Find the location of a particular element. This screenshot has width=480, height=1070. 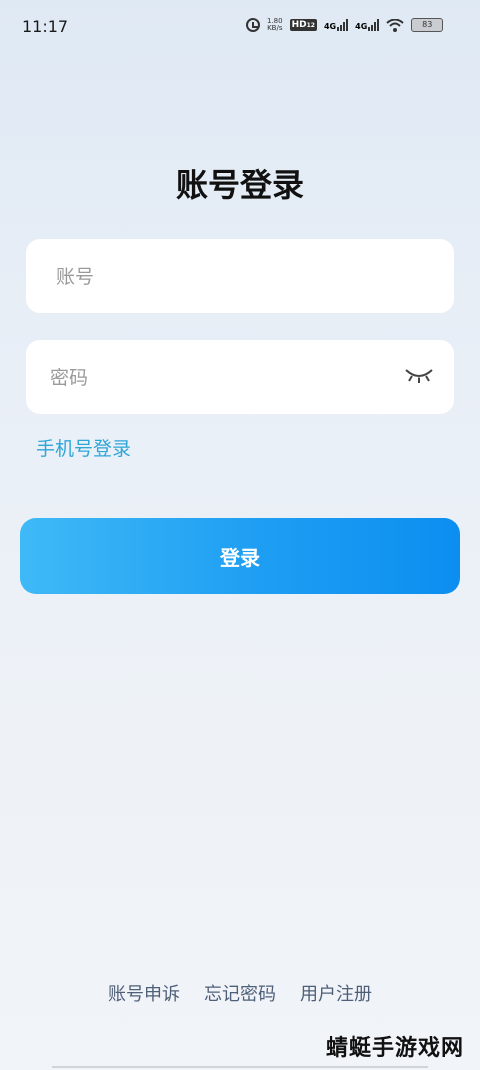

account-field-container is located at coordinates (240, 277).